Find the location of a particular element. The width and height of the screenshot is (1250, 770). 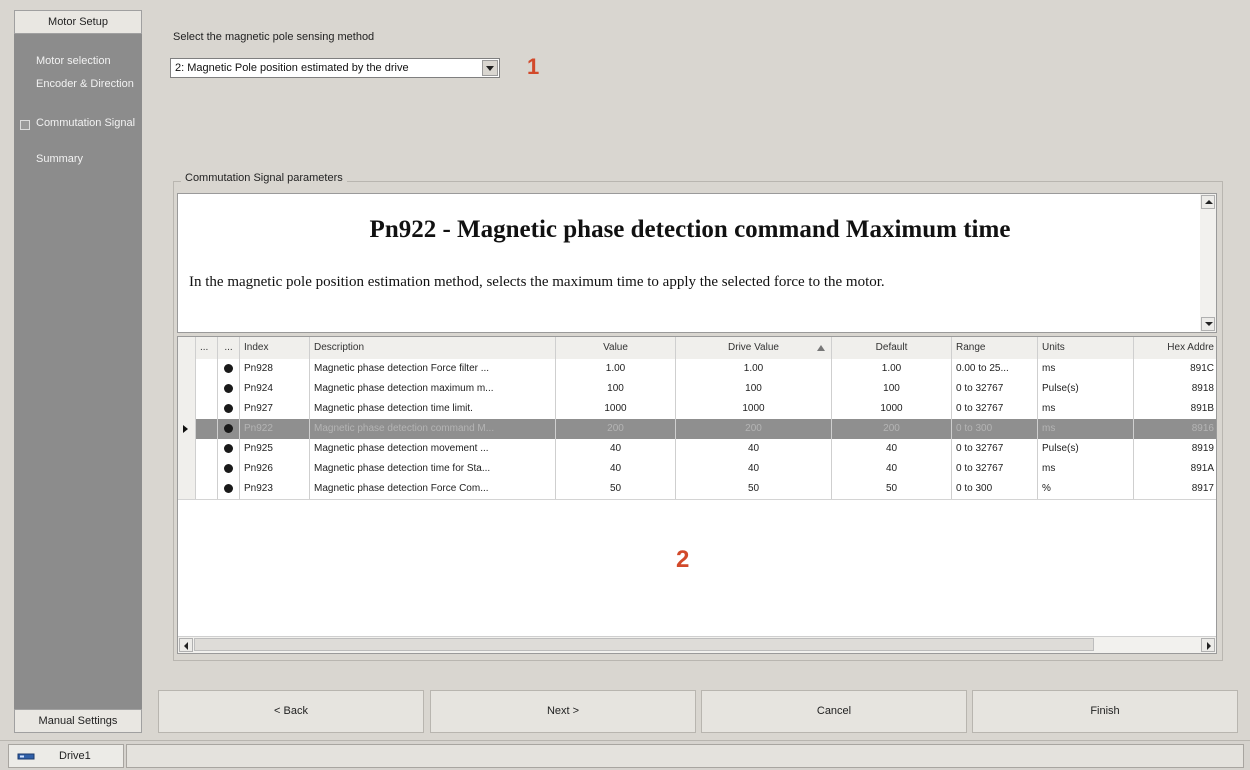

cell-value: 1000 is located at coordinates (616, 409).